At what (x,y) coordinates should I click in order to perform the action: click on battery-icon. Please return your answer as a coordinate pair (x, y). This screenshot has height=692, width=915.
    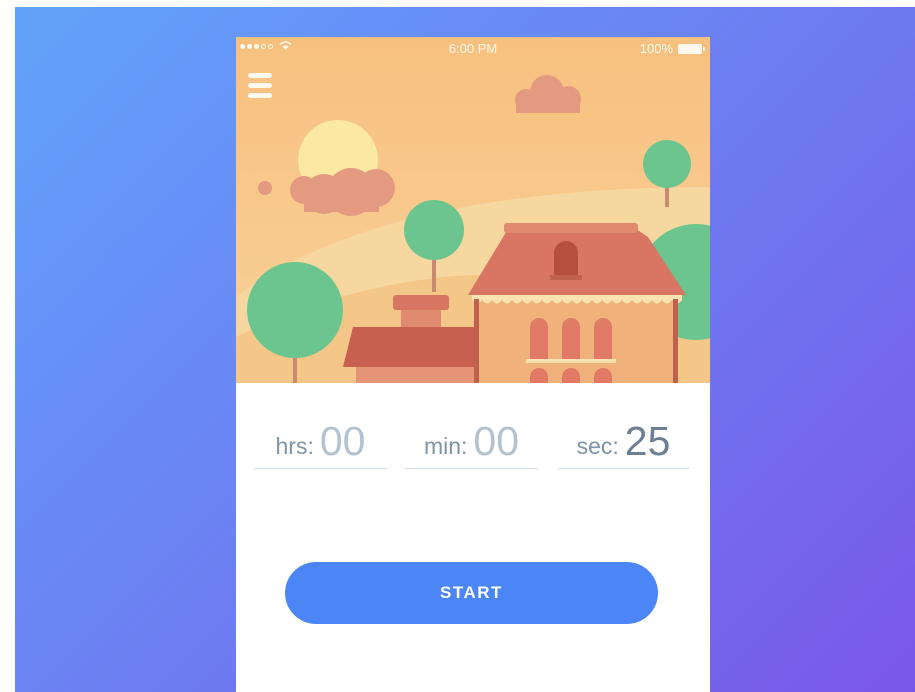
    Looking at the image, I should click on (691, 48).